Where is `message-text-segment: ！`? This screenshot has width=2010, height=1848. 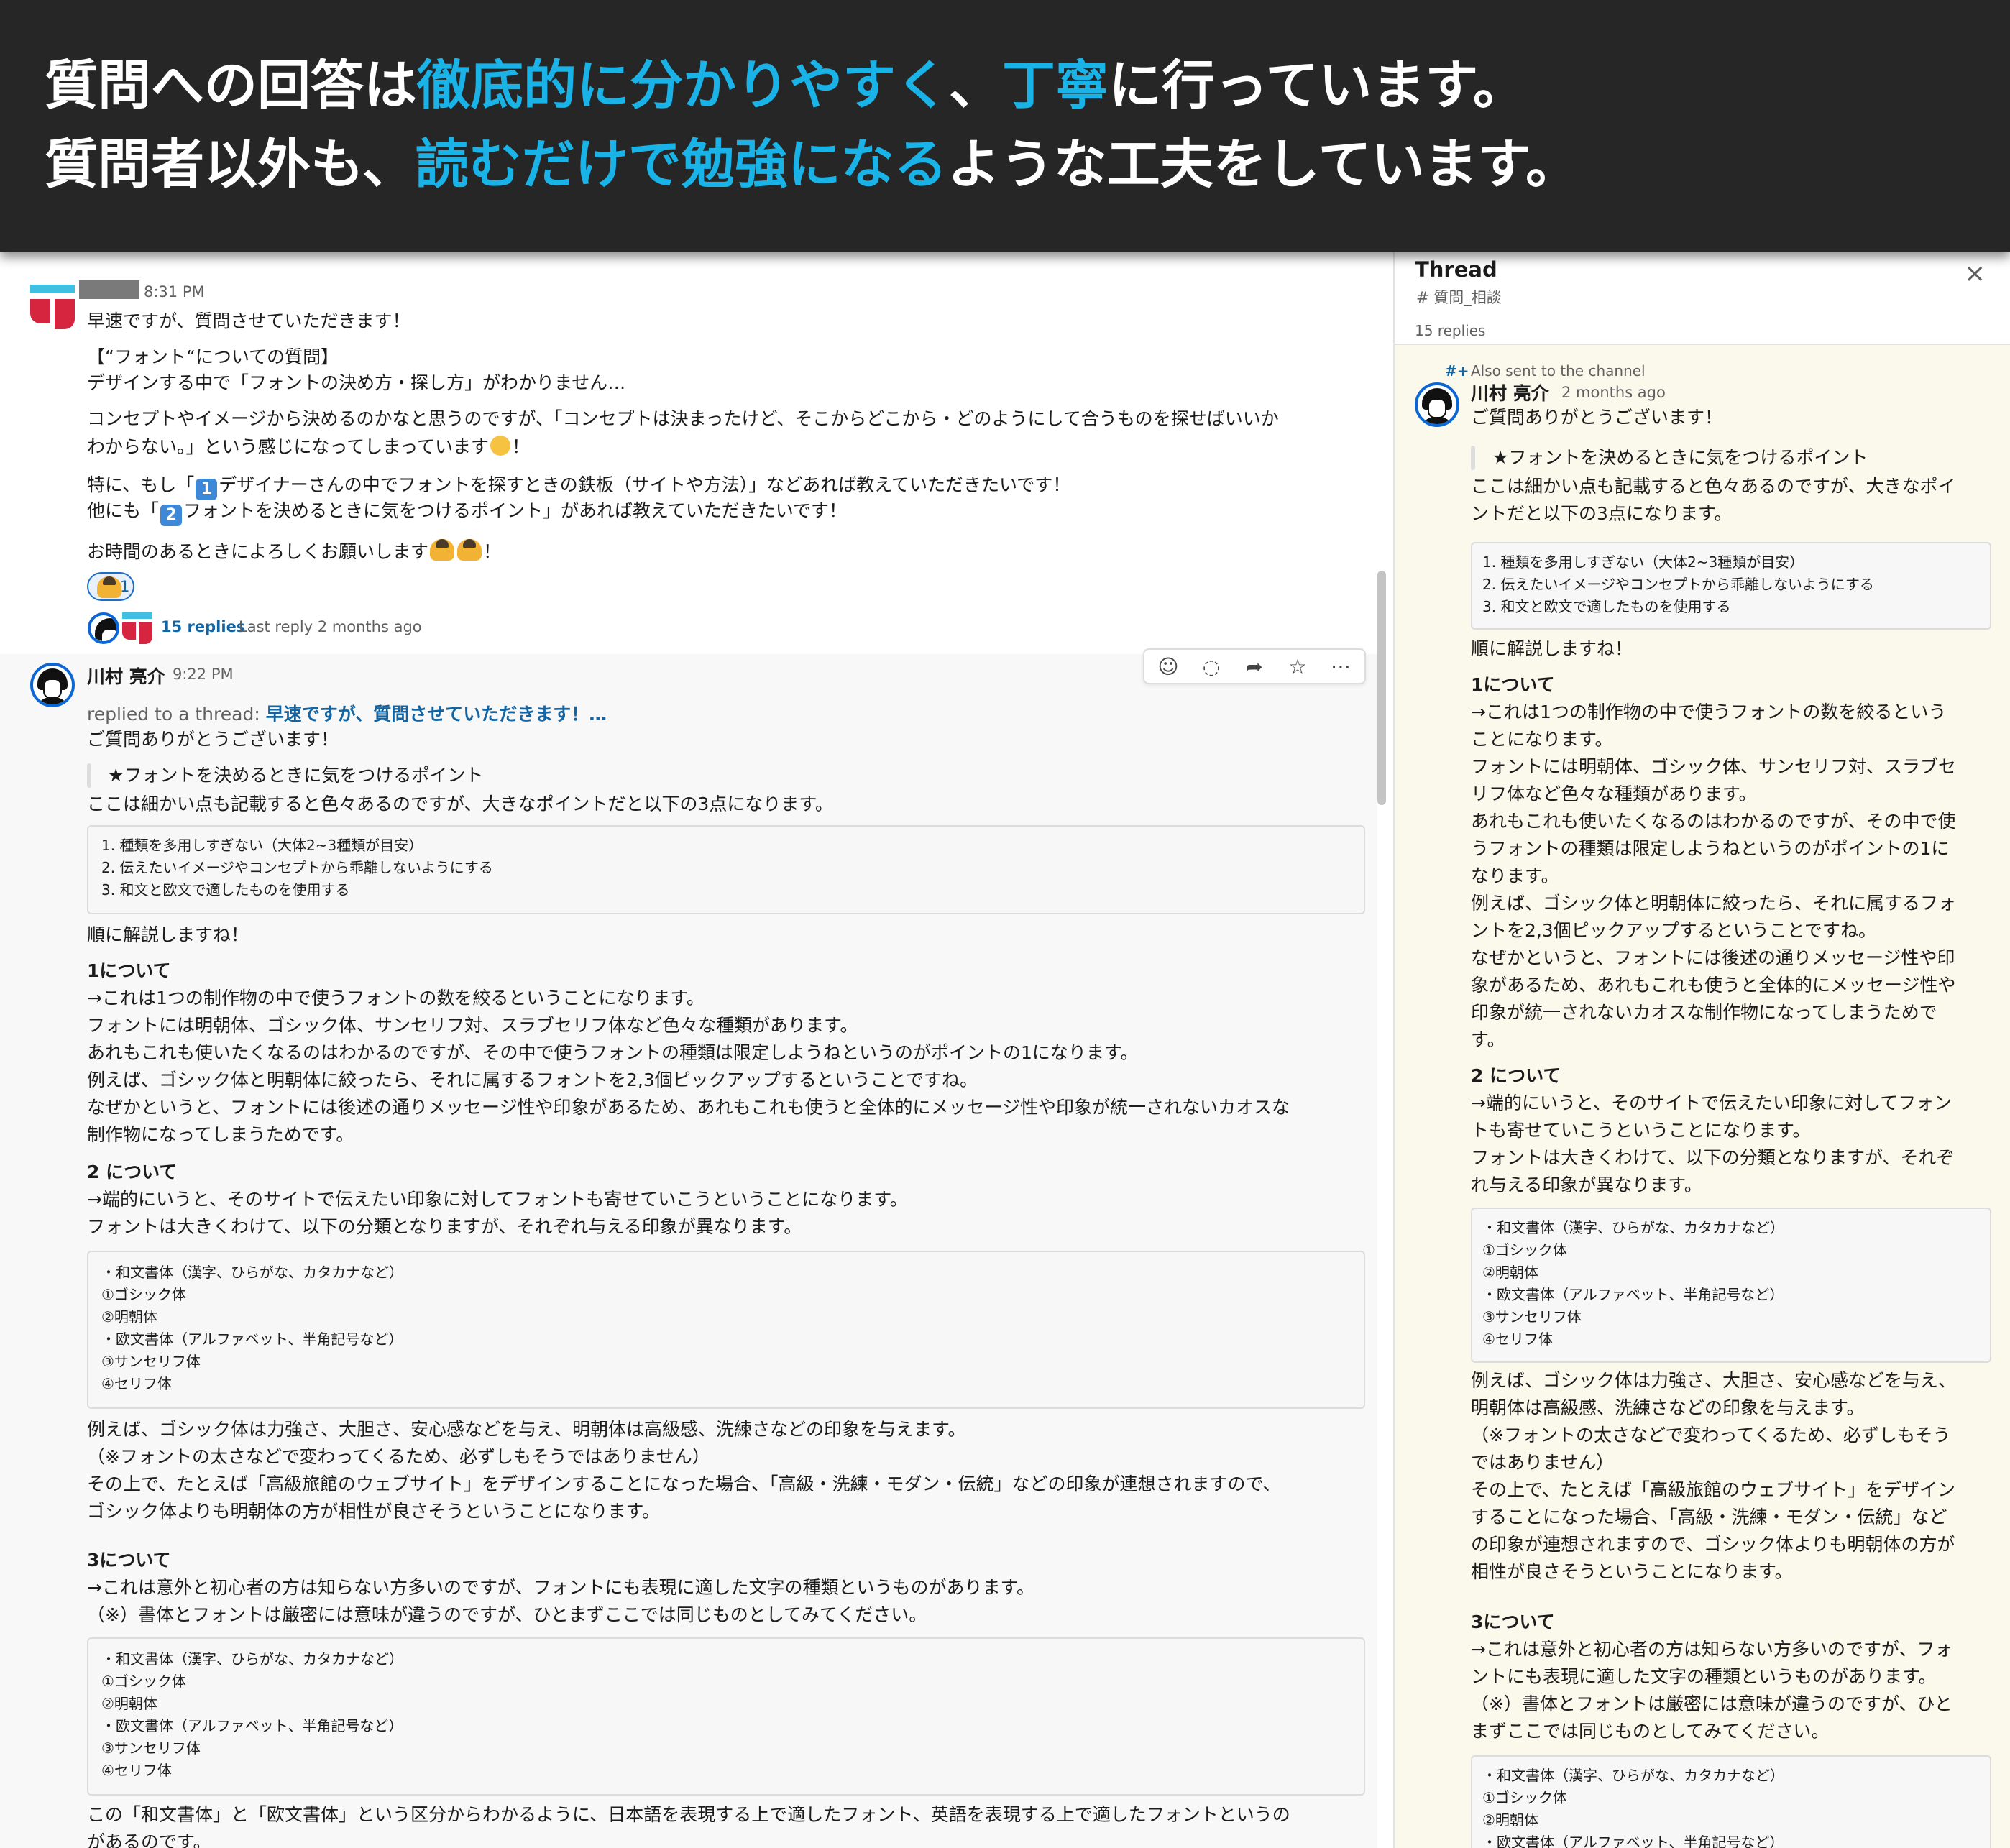 message-text-segment: ！ is located at coordinates (492, 551).